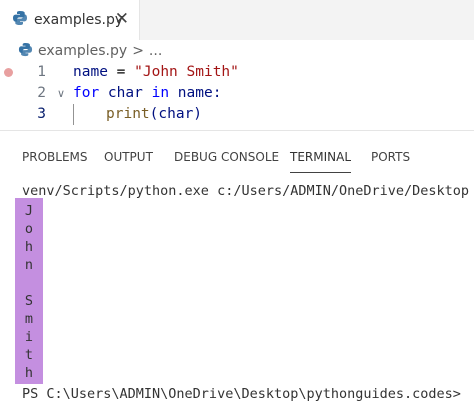  I want to click on code-text: print(char), so click(154, 114).